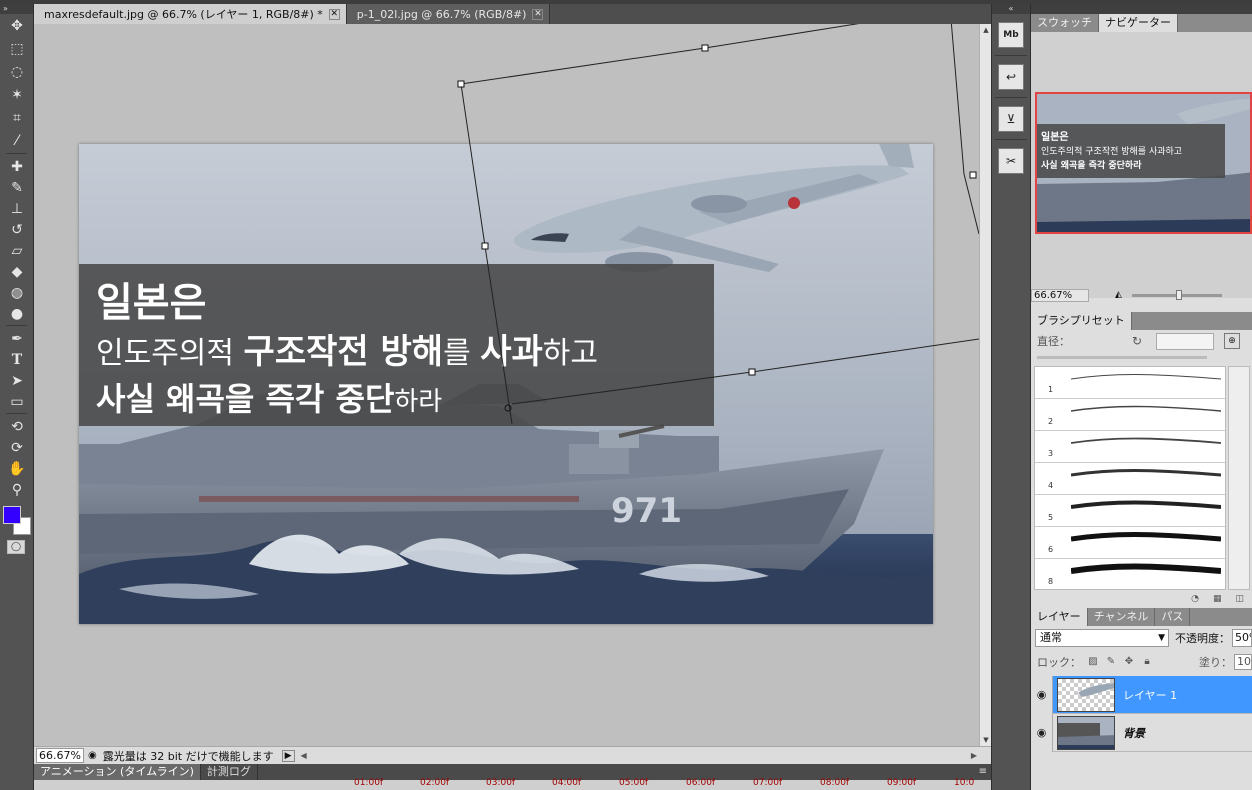 Image resolution: width=1252 pixels, height=790 pixels. Describe the element at coordinates (964, 783) in the screenshot. I see `timeline-tick: 10:0` at that location.